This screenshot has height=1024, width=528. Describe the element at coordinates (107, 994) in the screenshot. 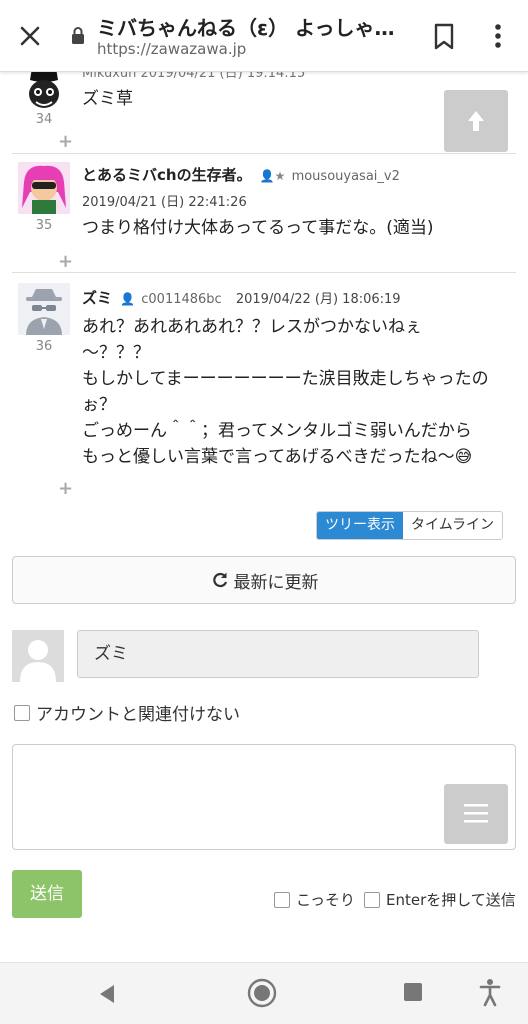

I see `back-icon` at that location.